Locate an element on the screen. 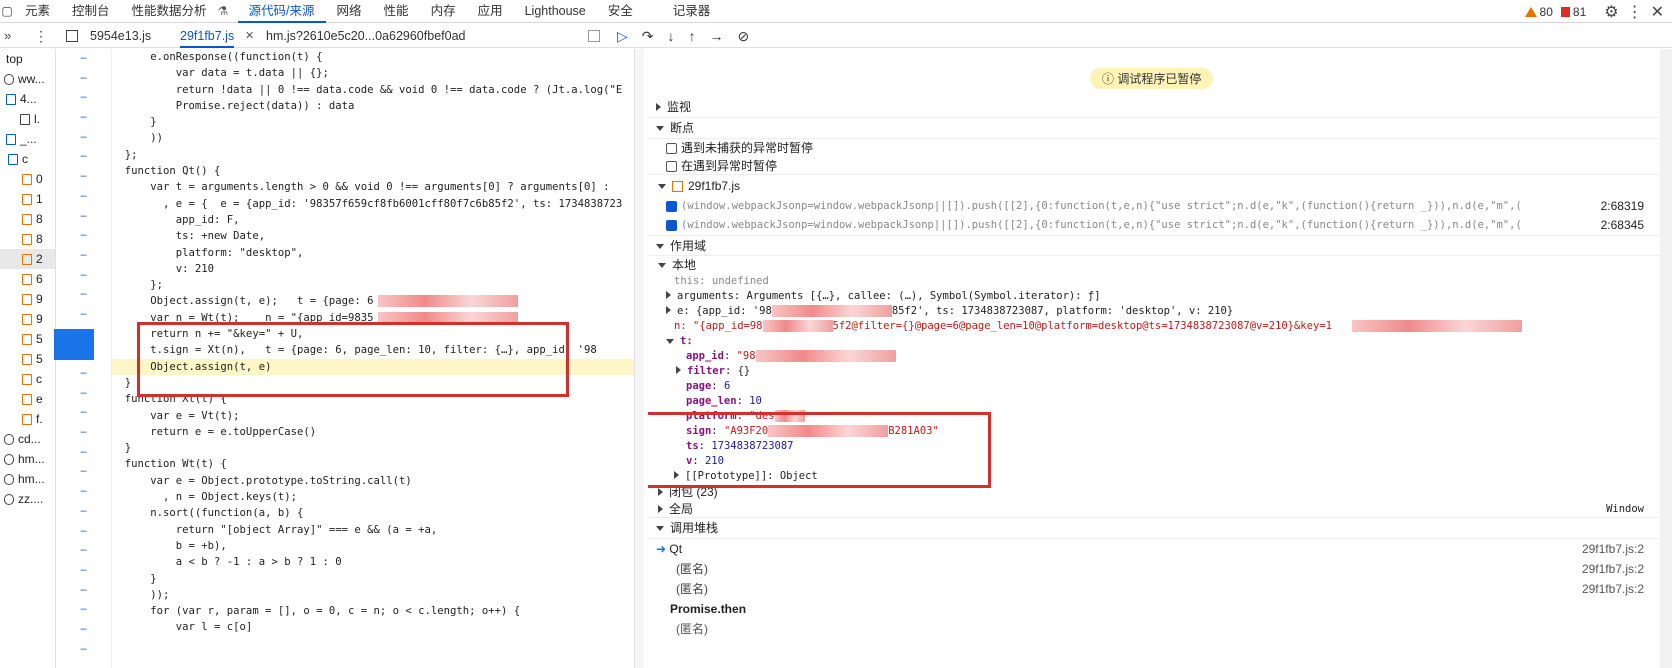  tree-item: 2 is located at coordinates (27, 259).